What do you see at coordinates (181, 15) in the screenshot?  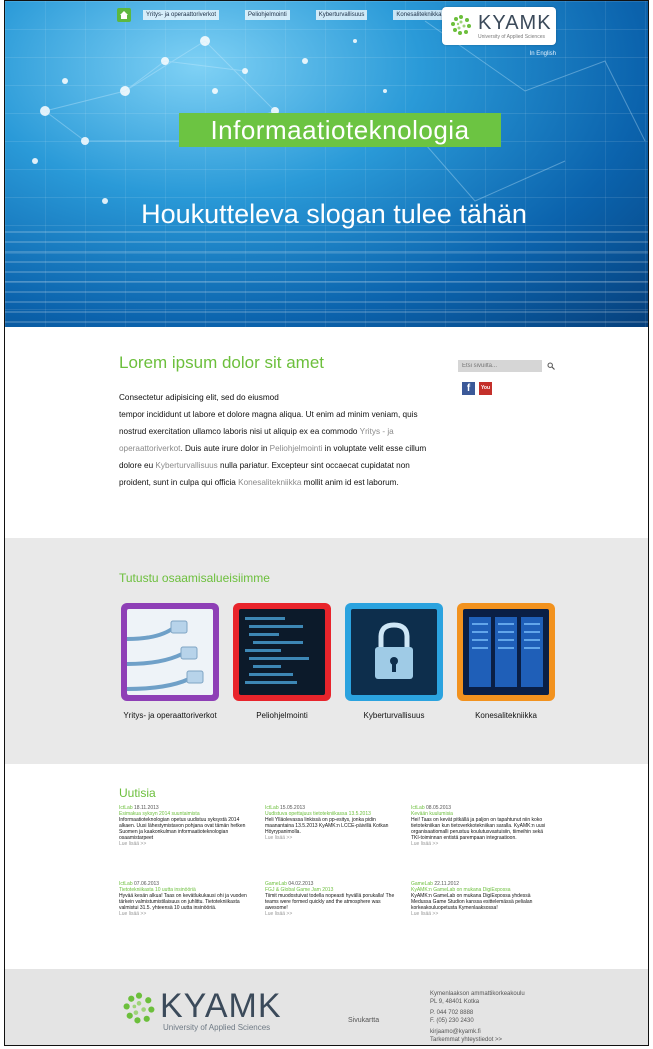 I see `nav-item-networks: Yritys- ja operaattoriverkot` at bounding box center [181, 15].